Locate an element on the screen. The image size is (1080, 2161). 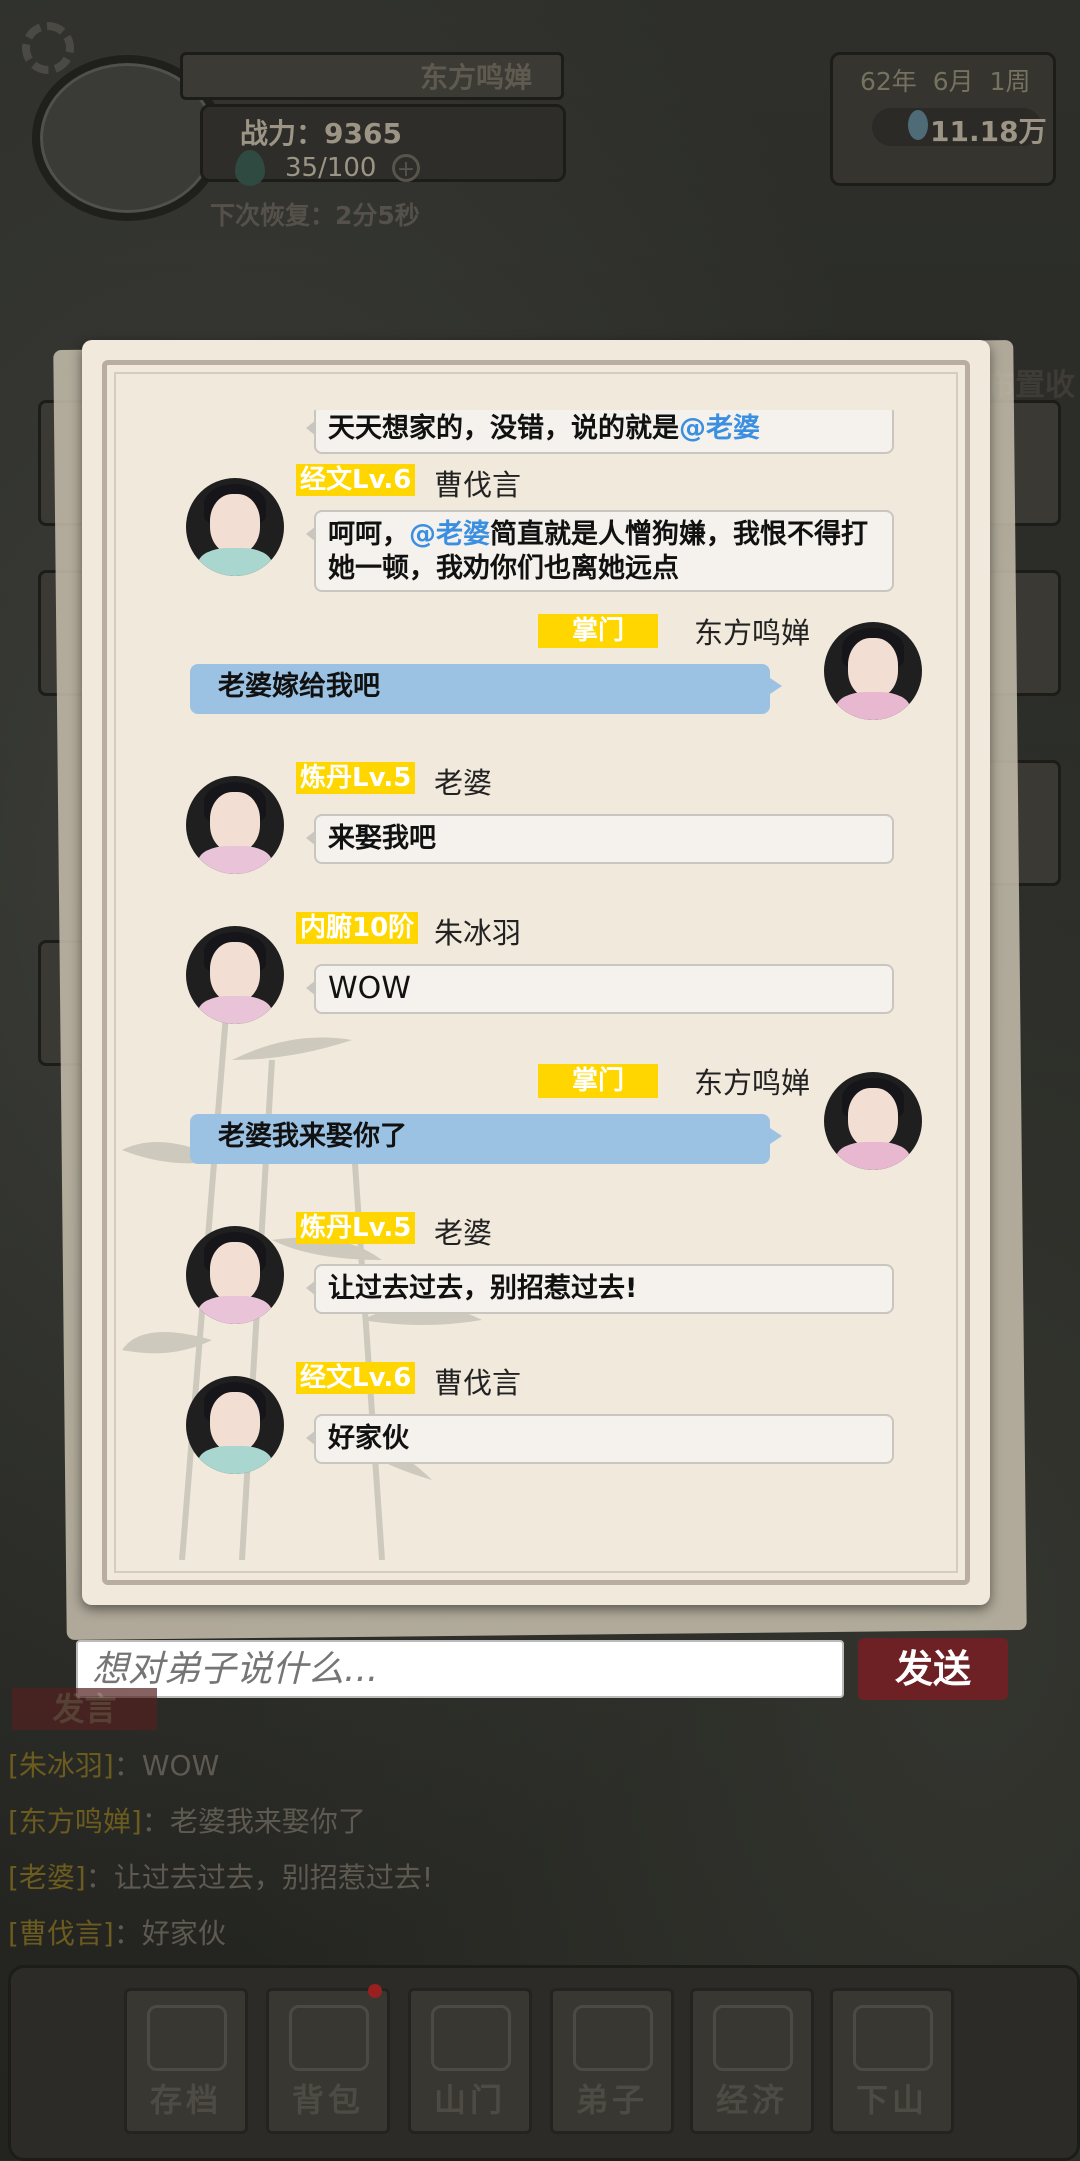
log-text: ：让过去过去，别招惹过去! is located at coordinates (259, 1877).